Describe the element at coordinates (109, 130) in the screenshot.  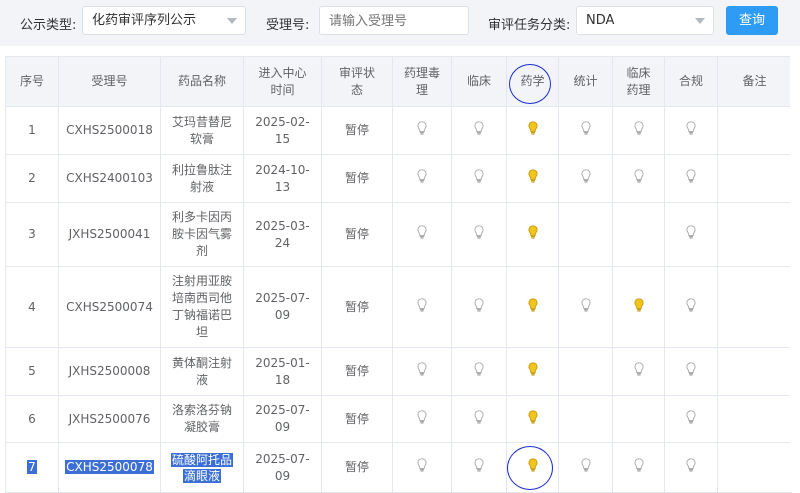
I see `accept-text: CXHS2500018` at that location.